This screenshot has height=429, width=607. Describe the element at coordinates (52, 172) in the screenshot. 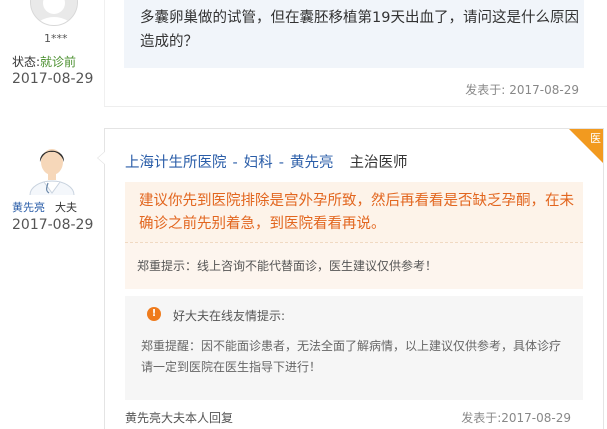

I see `doctor-avatar-icon` at that location.